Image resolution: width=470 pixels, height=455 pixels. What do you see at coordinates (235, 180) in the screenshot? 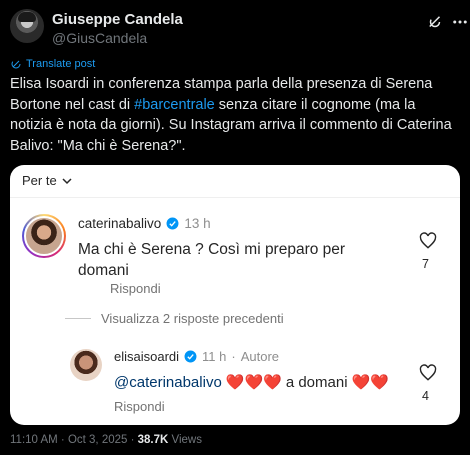
I see `card-header: Per te` at bounding box center [235, 180].